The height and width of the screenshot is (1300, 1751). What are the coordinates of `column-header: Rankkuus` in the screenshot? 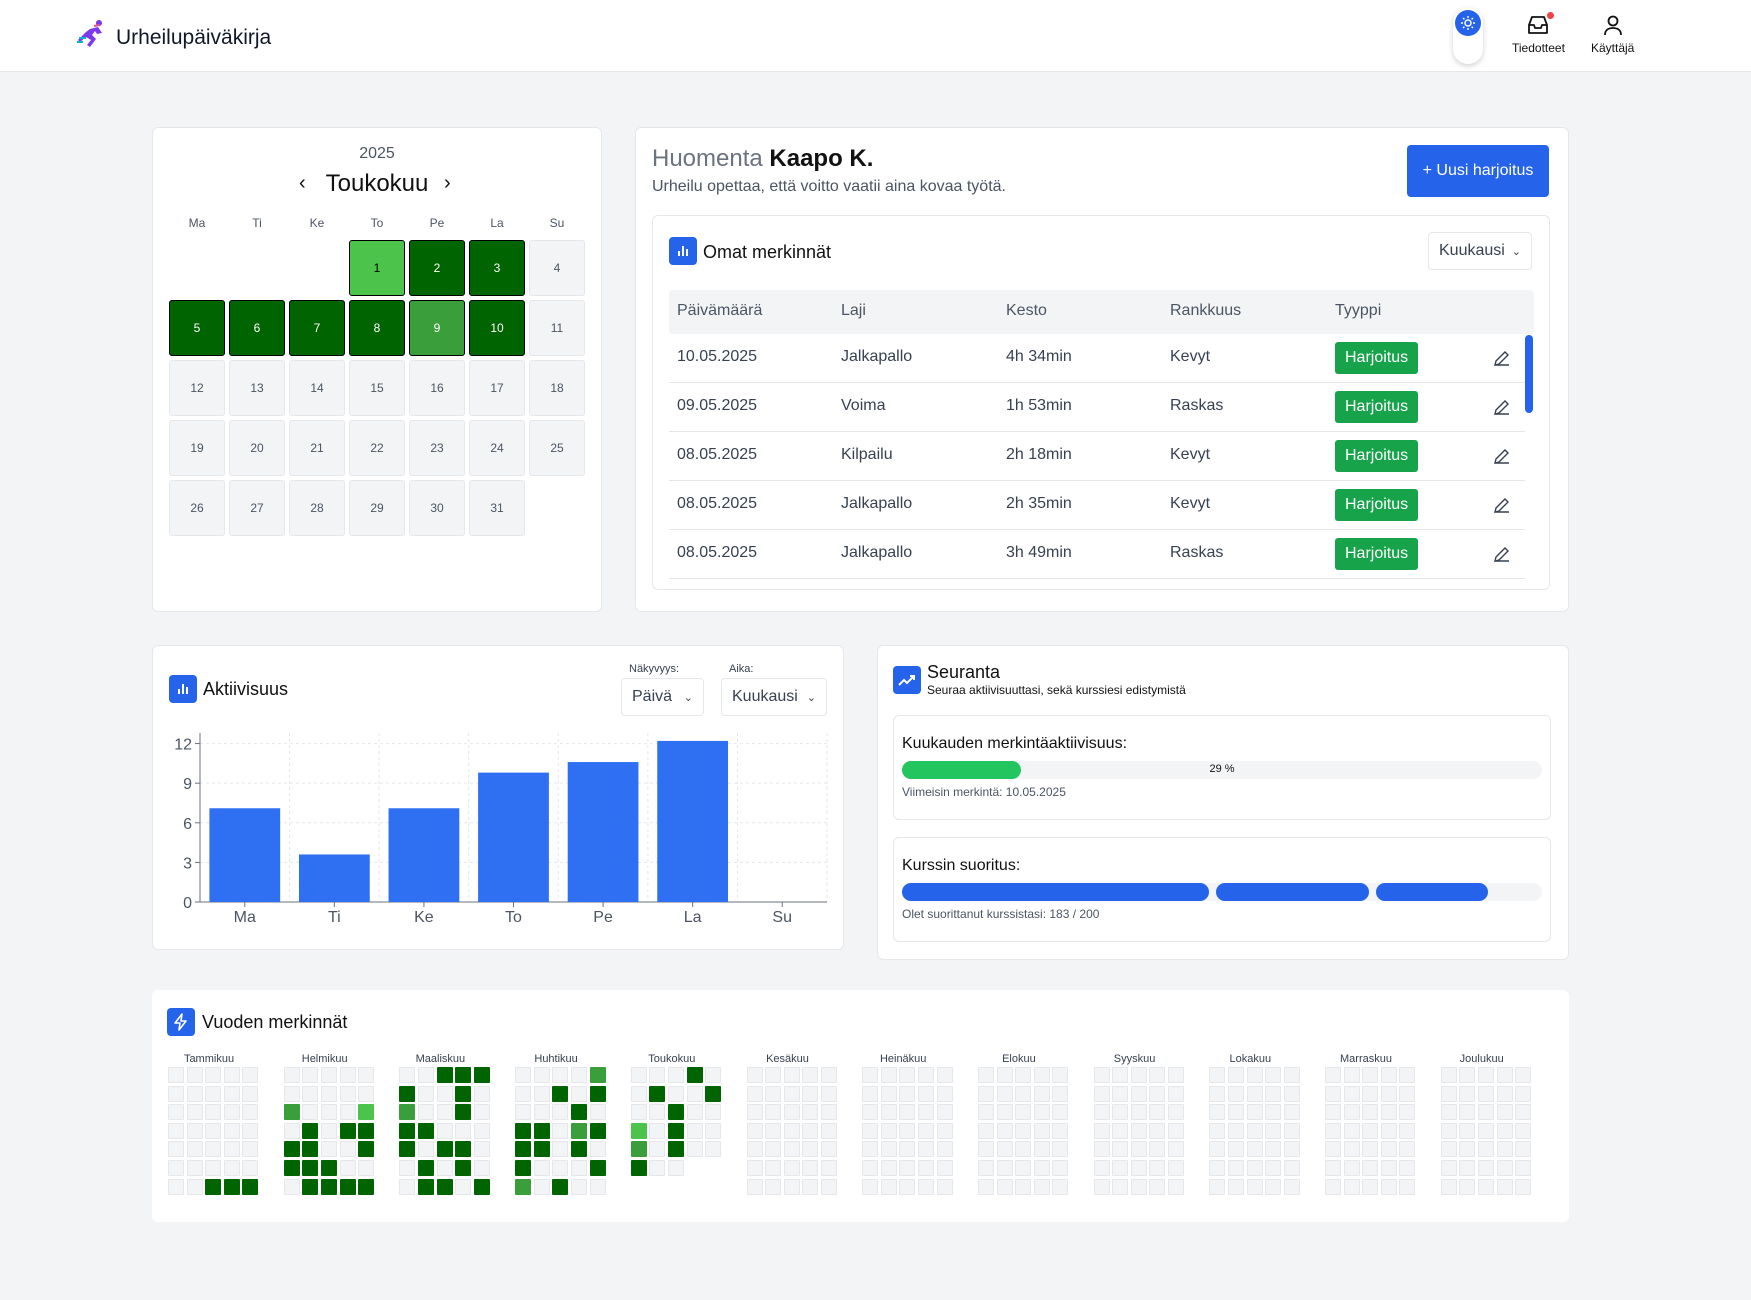 It's located at (1205, 311).